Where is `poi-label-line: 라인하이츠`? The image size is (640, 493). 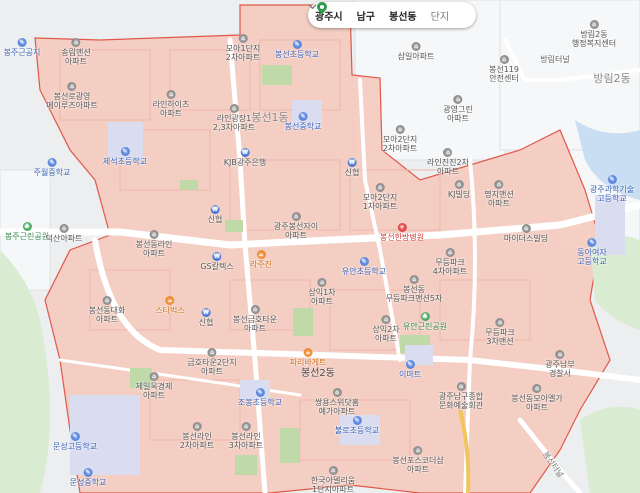 poi-label-line: 라인하이츠 is located at coordinates (171, 104).